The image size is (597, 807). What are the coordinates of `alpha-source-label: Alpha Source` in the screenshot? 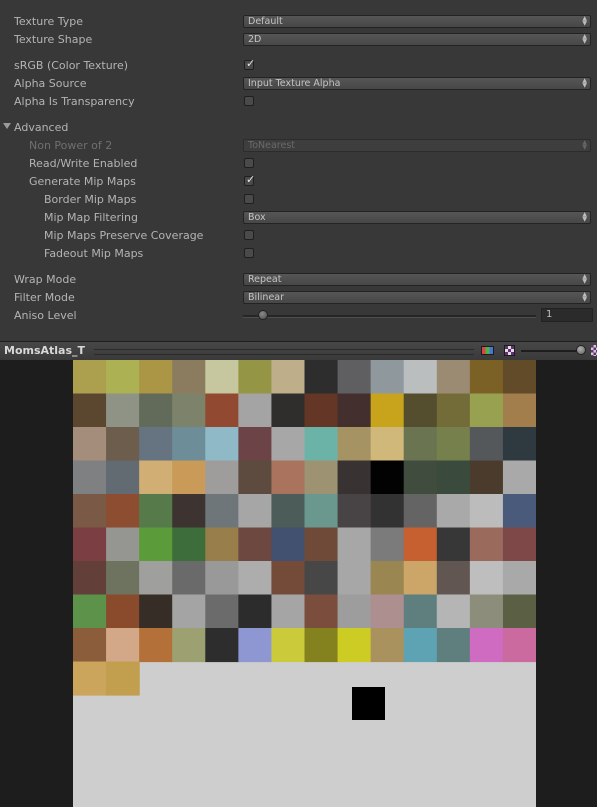 It's located at (50, 83).